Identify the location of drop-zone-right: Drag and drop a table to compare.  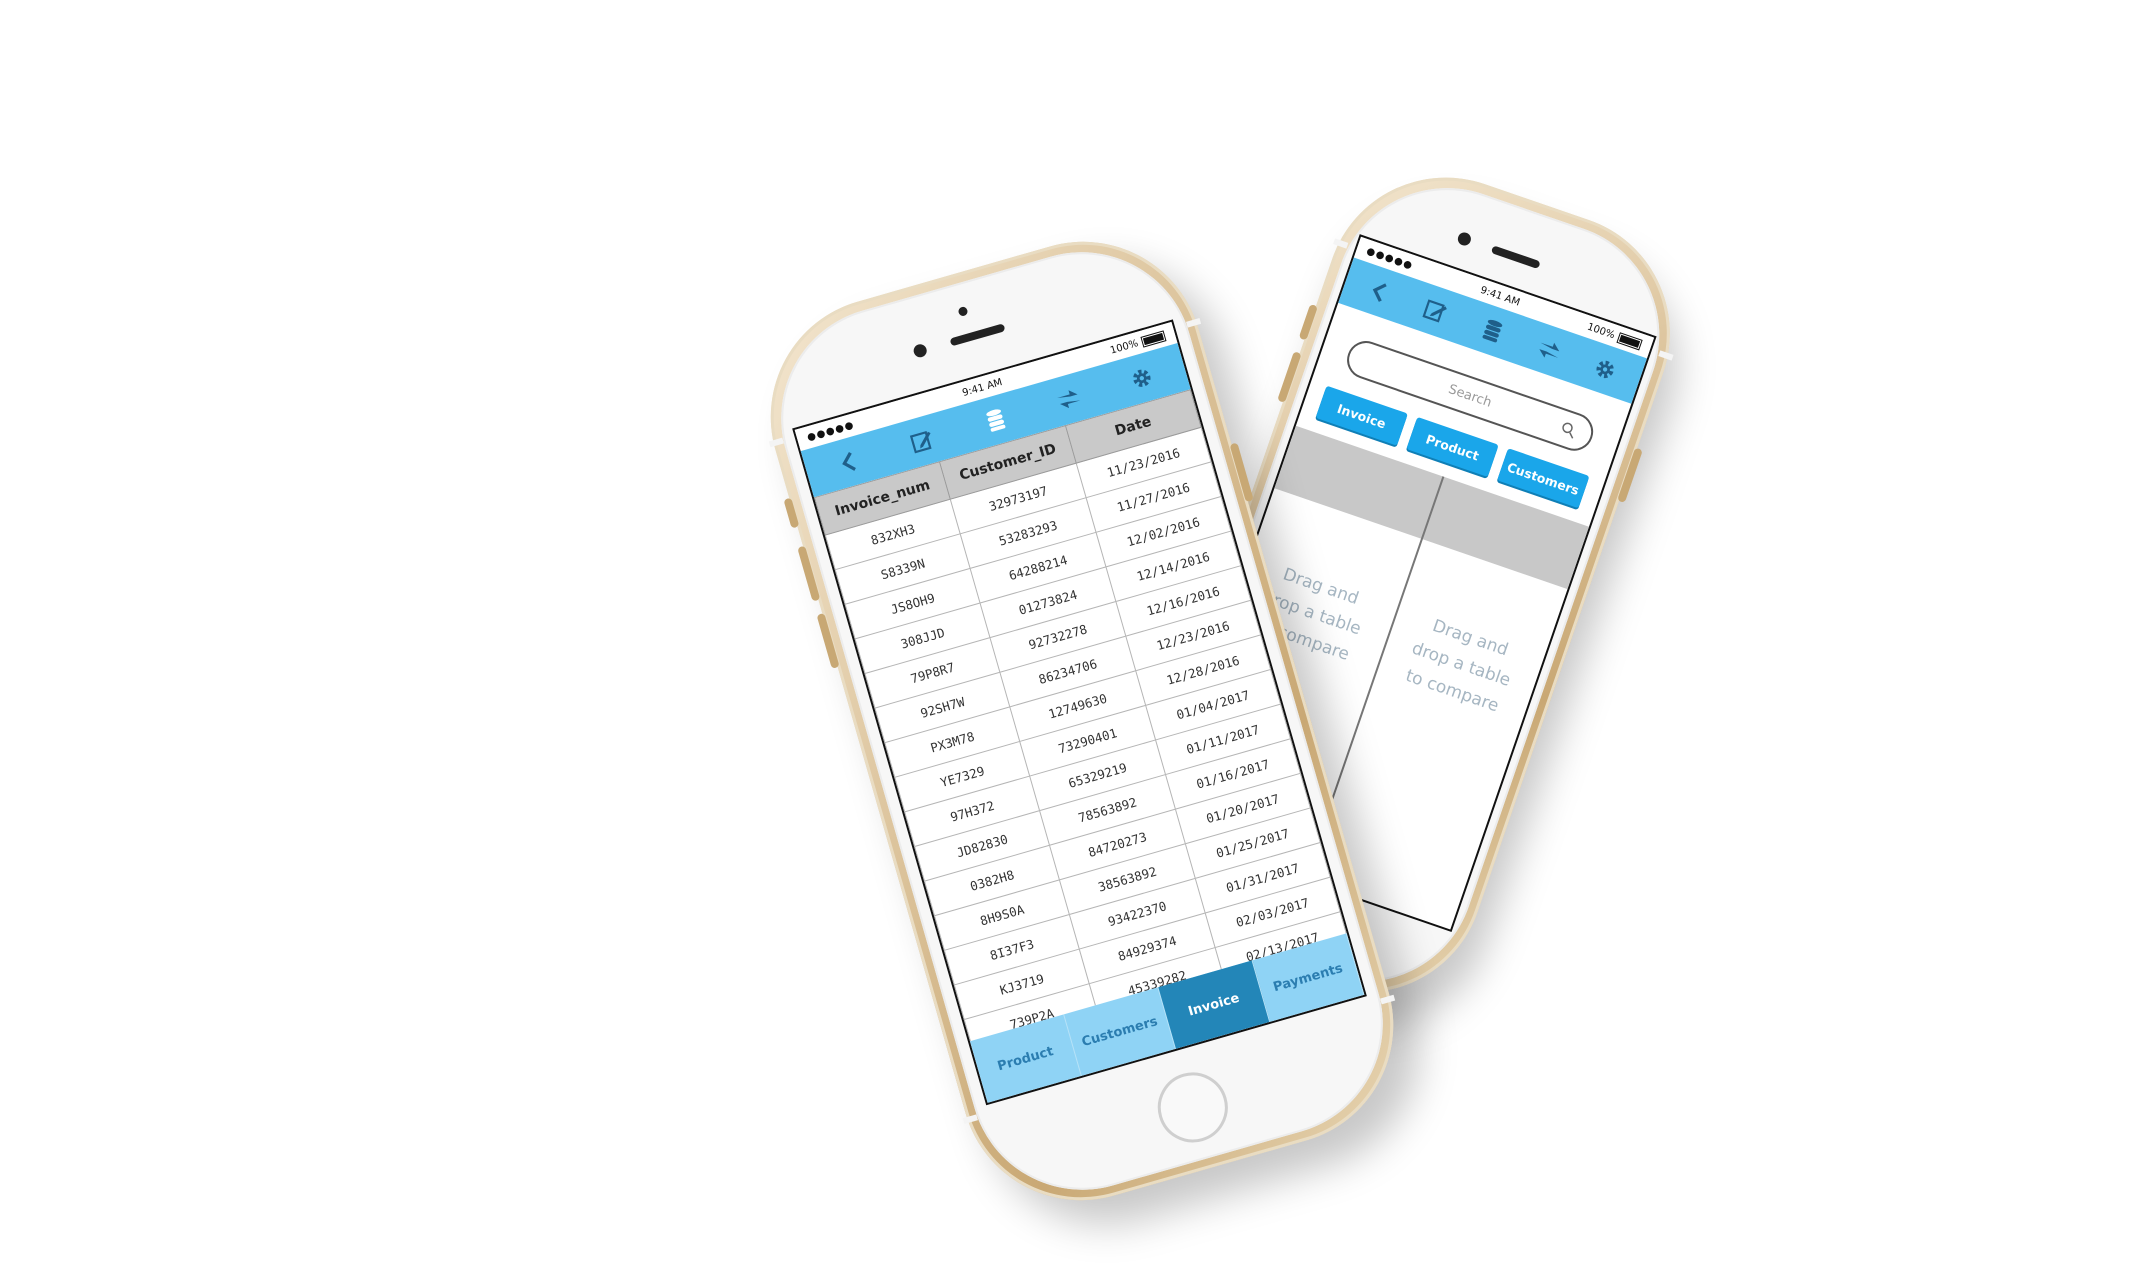
(1461, 664).